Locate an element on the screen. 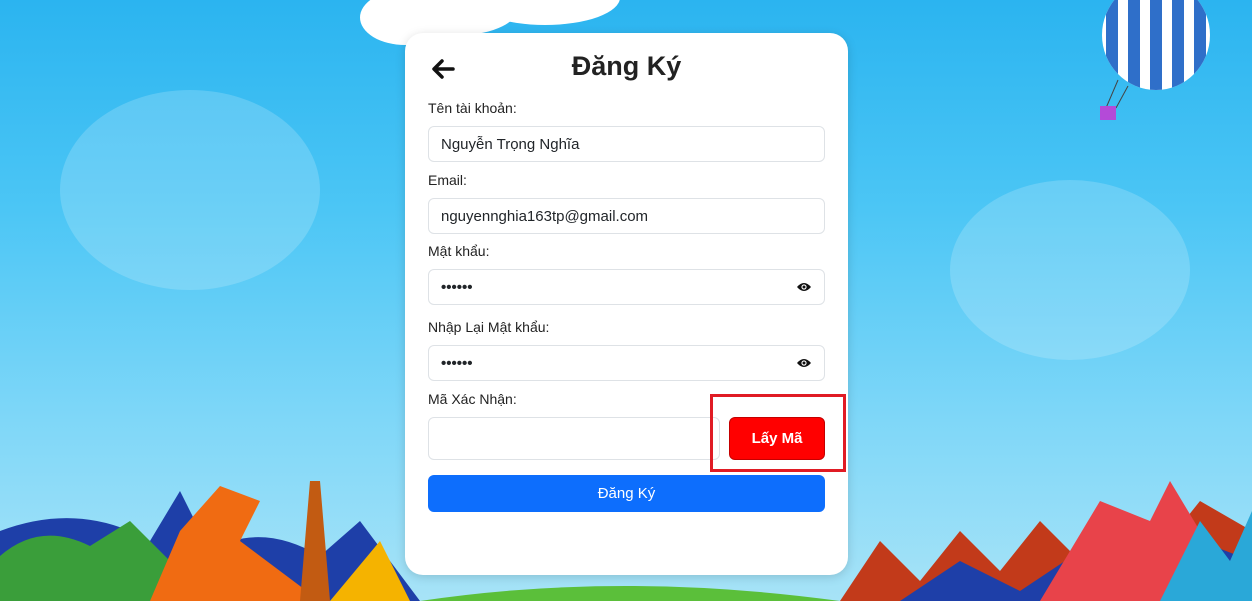  username-value: Nguyễn Trọng Nghĩa is located at coordinates (510, 144).